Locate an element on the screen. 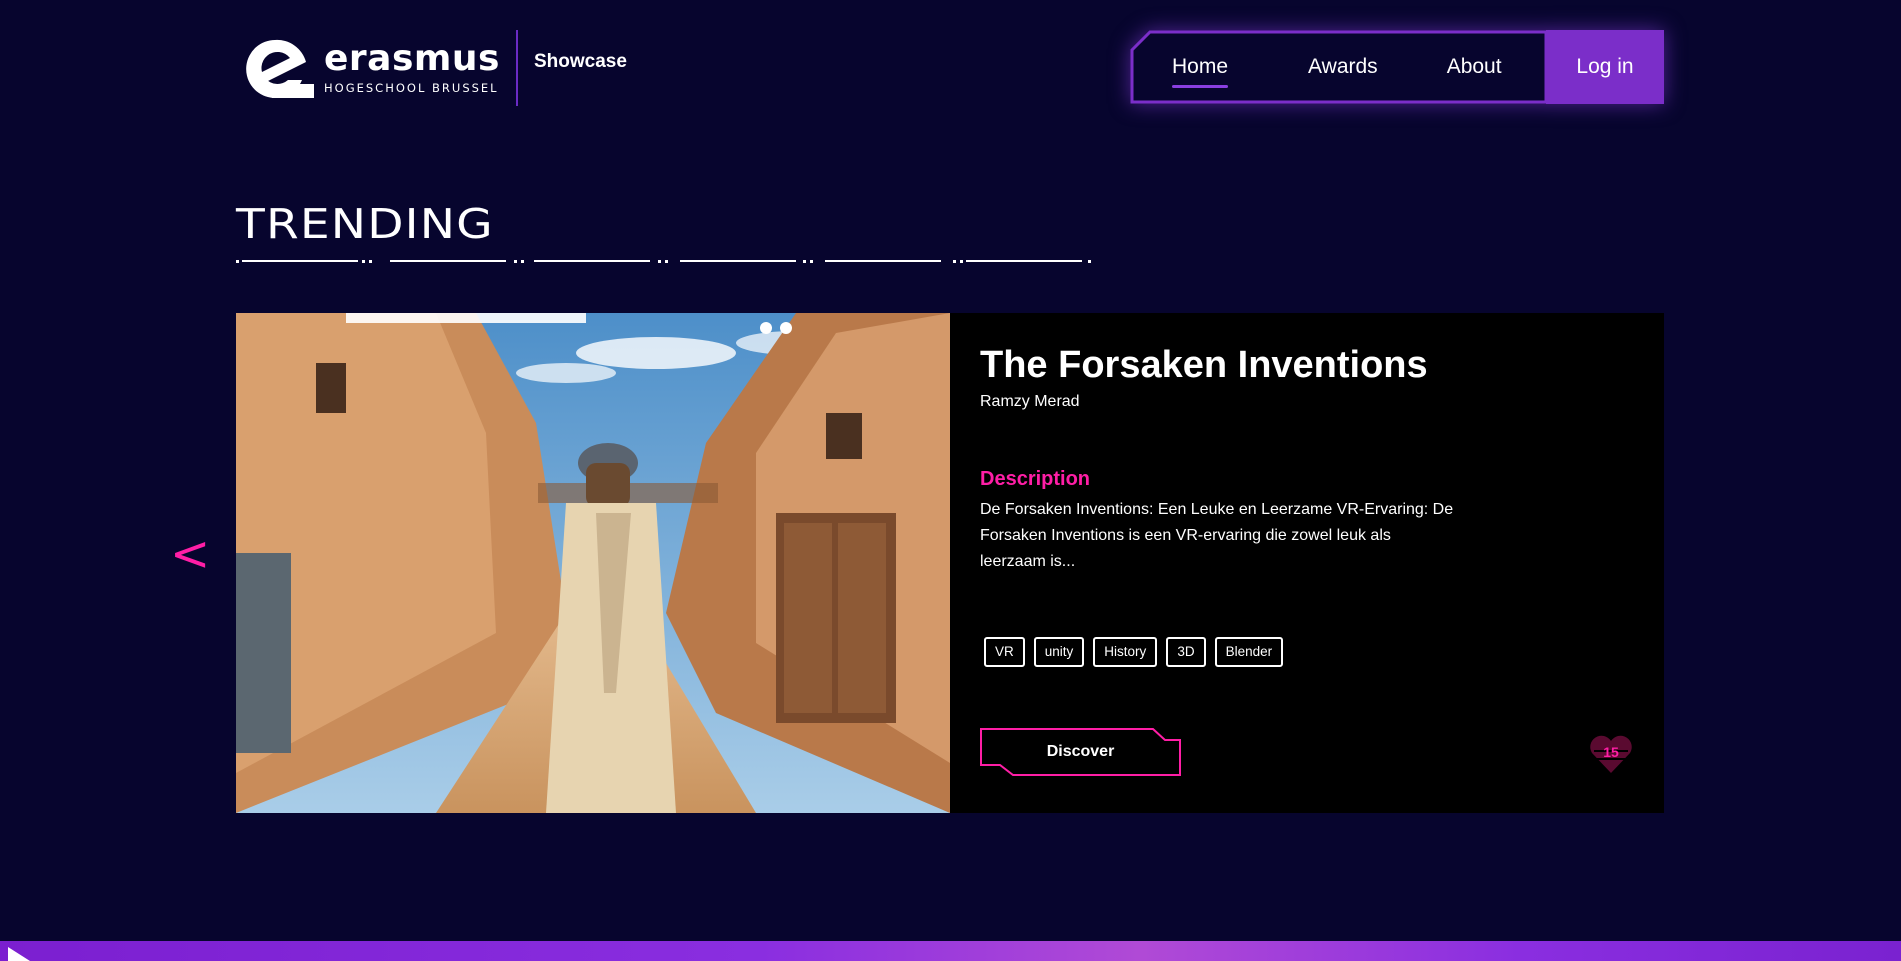  nav-home: Home is located at coordinates (1200, 71).